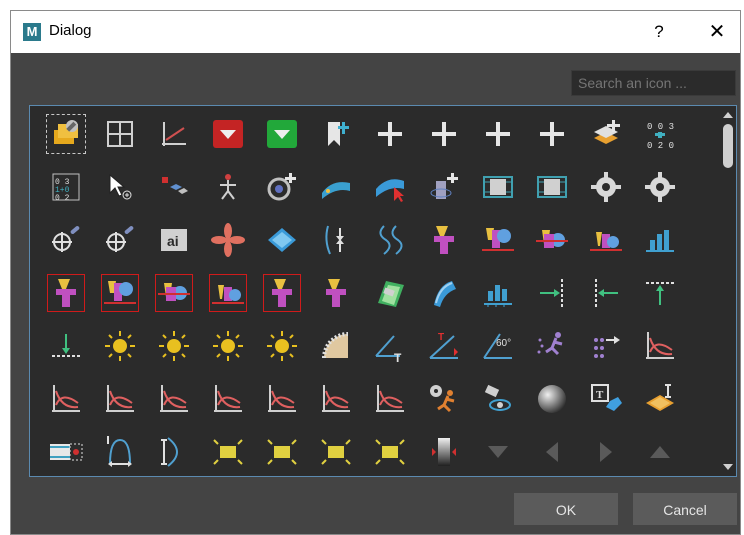  I want to click on ok-button: OK, so click(566, 509).